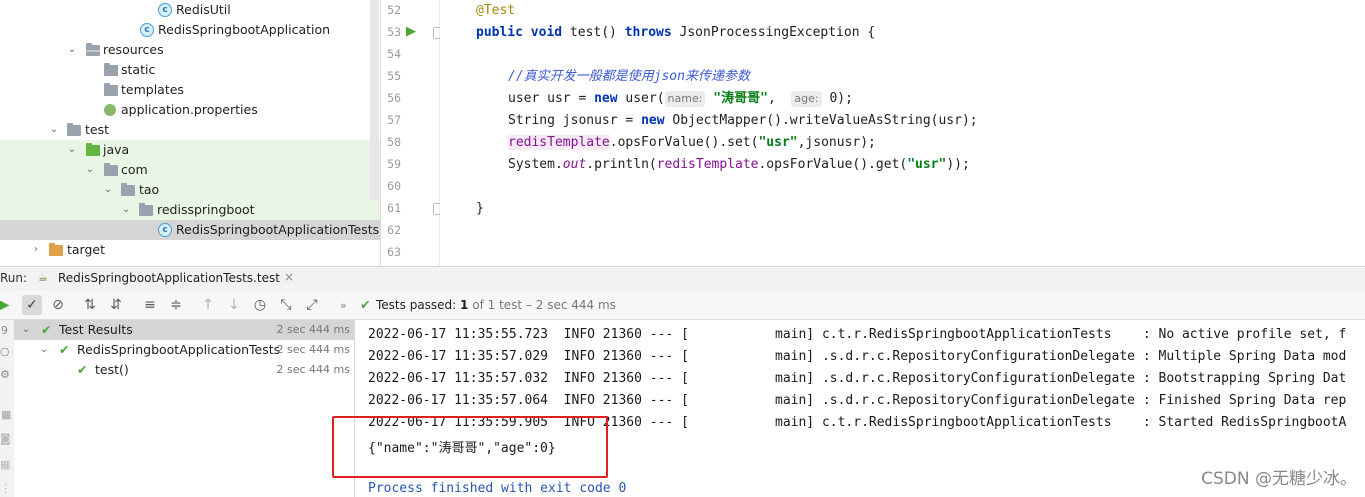 The image size is (1365, 497). What do you see at coordinates (411, 31) in the screenshot?
I see `run-test-icon: ▶` at bounding box center [411, 31].